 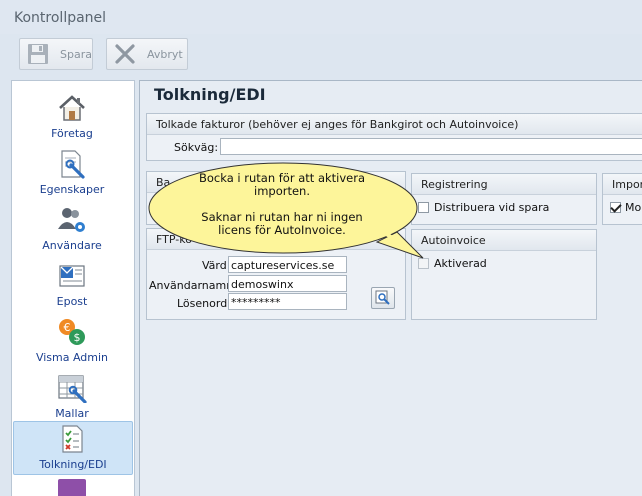 What do you see at coordinates (287, 301) in the screenshot?
I see `password-input: *********` at bounding box center [287, 301].